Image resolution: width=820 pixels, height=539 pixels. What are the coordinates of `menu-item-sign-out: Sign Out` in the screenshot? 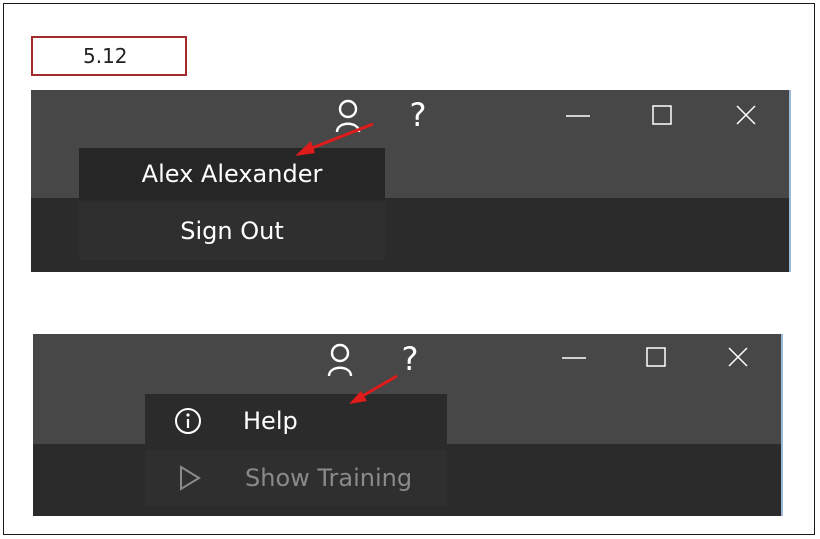 It's located at (232, 231).